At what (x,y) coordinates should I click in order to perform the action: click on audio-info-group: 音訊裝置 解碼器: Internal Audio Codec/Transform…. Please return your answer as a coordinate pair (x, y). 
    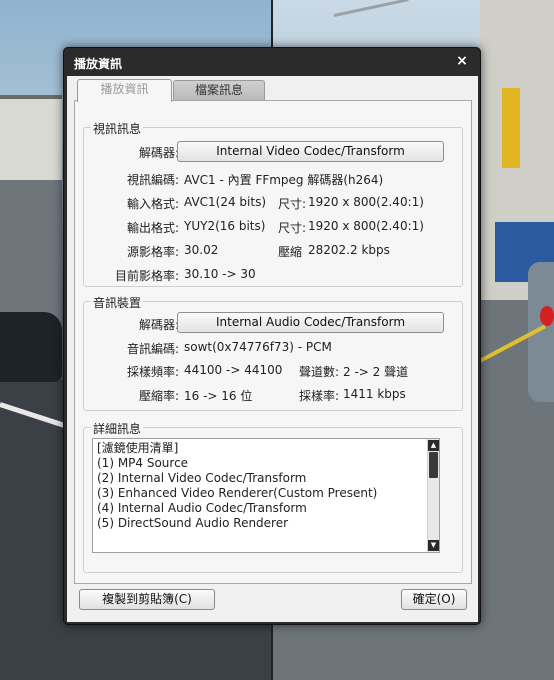
    Looking at the image, I should click on (273, 352).